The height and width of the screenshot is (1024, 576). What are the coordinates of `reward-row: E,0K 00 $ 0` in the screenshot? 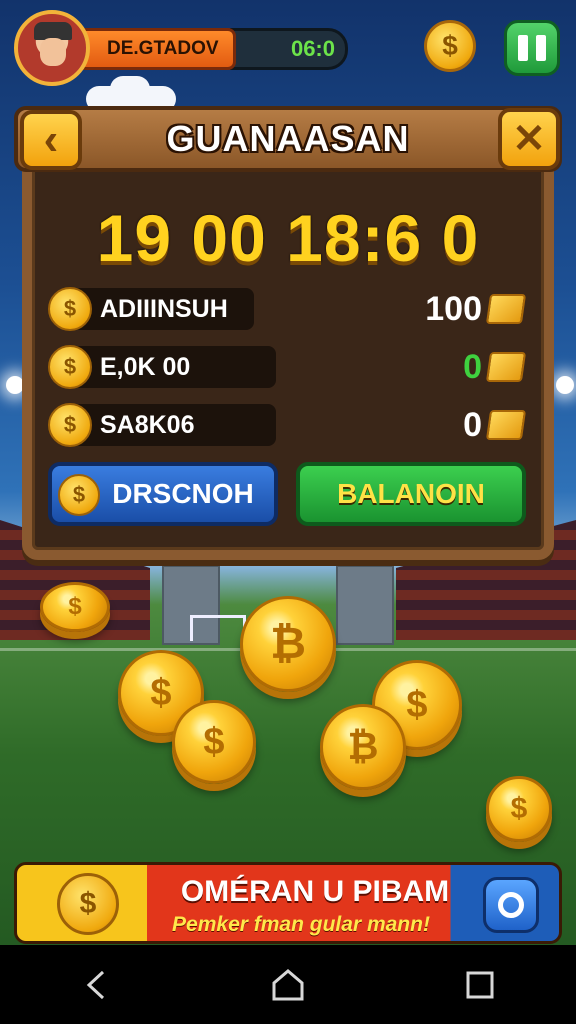 It's located at (288, 367).